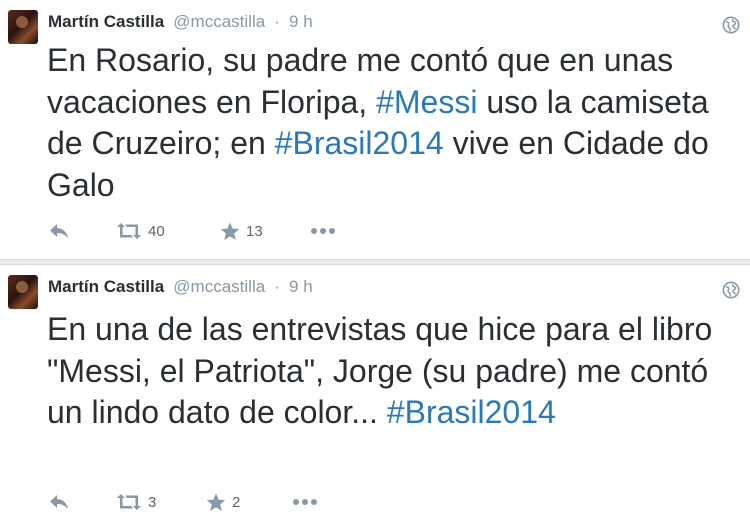 This screenshot has height=520, width=750. I want to click on favorite-button: 2, so click(223, 502).